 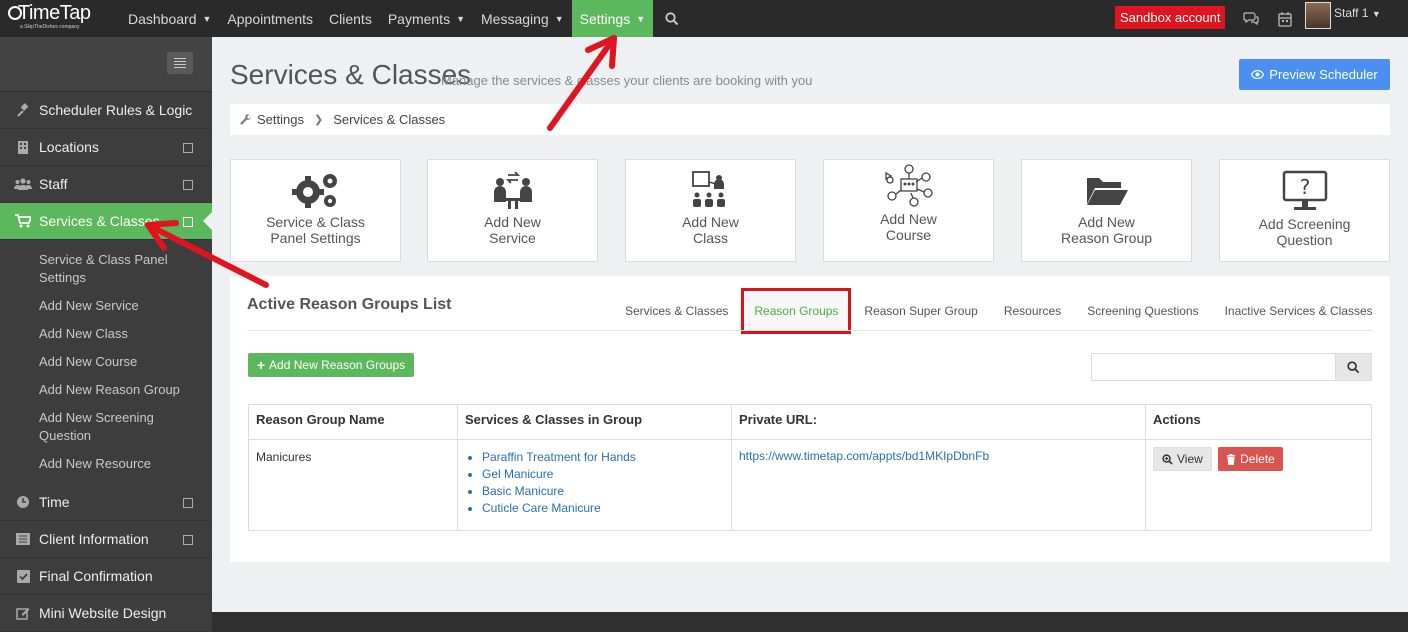 I want to click on nav-clients: Clients, so click(x=350, y=18).